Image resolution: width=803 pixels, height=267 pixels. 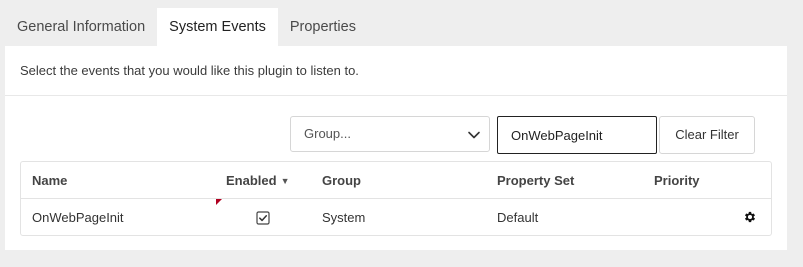 What do you see at coordinates (341, 180) in the screenshot?
I see `column-header-group: Group` at bounding box center [341, 180].